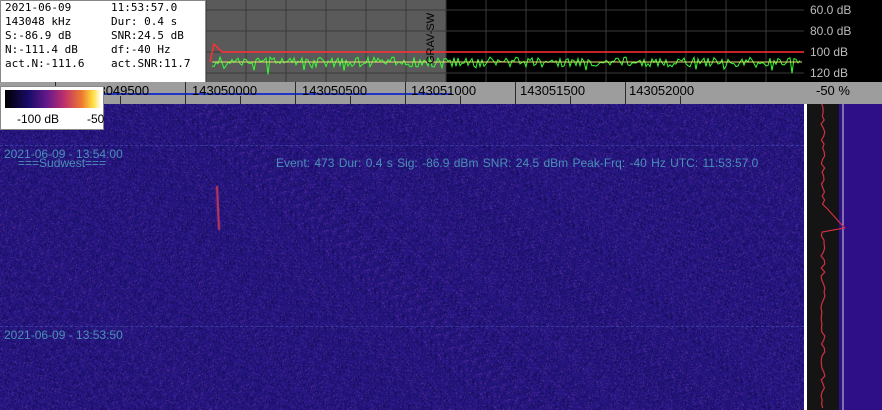 The height and width of the screenshot is (410, 882). What do you see at coordinates (225, 90) in the screenshot?
I see `freq-label: 143050000` at bounding box center [225, 90].